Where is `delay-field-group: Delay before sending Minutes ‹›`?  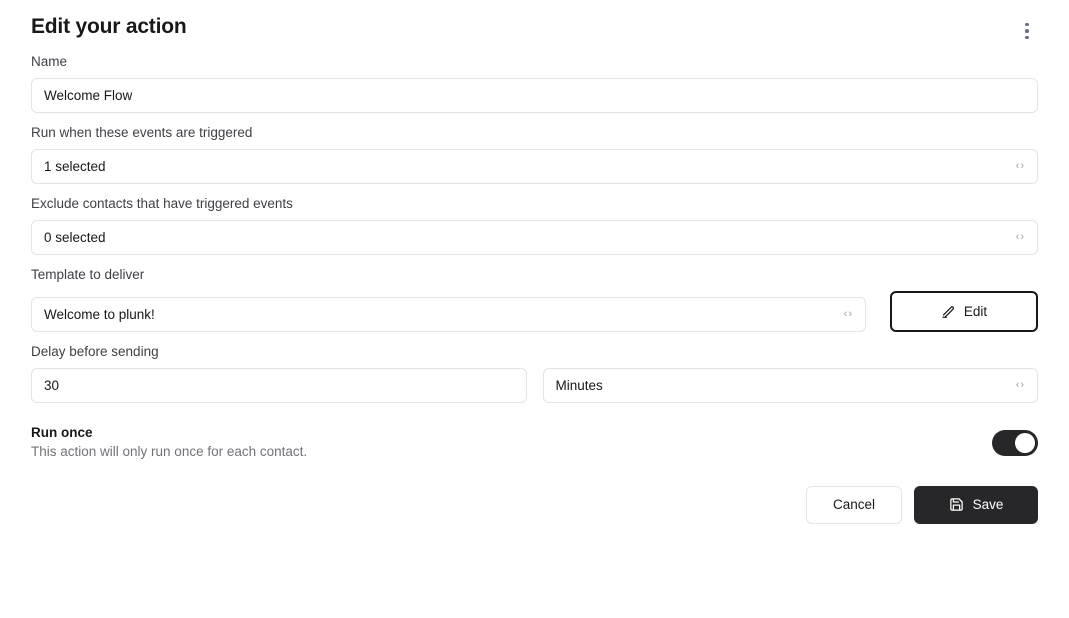
delay-field-group: Delay before sending Minutes ‹› is located at coordinates (534, 373).